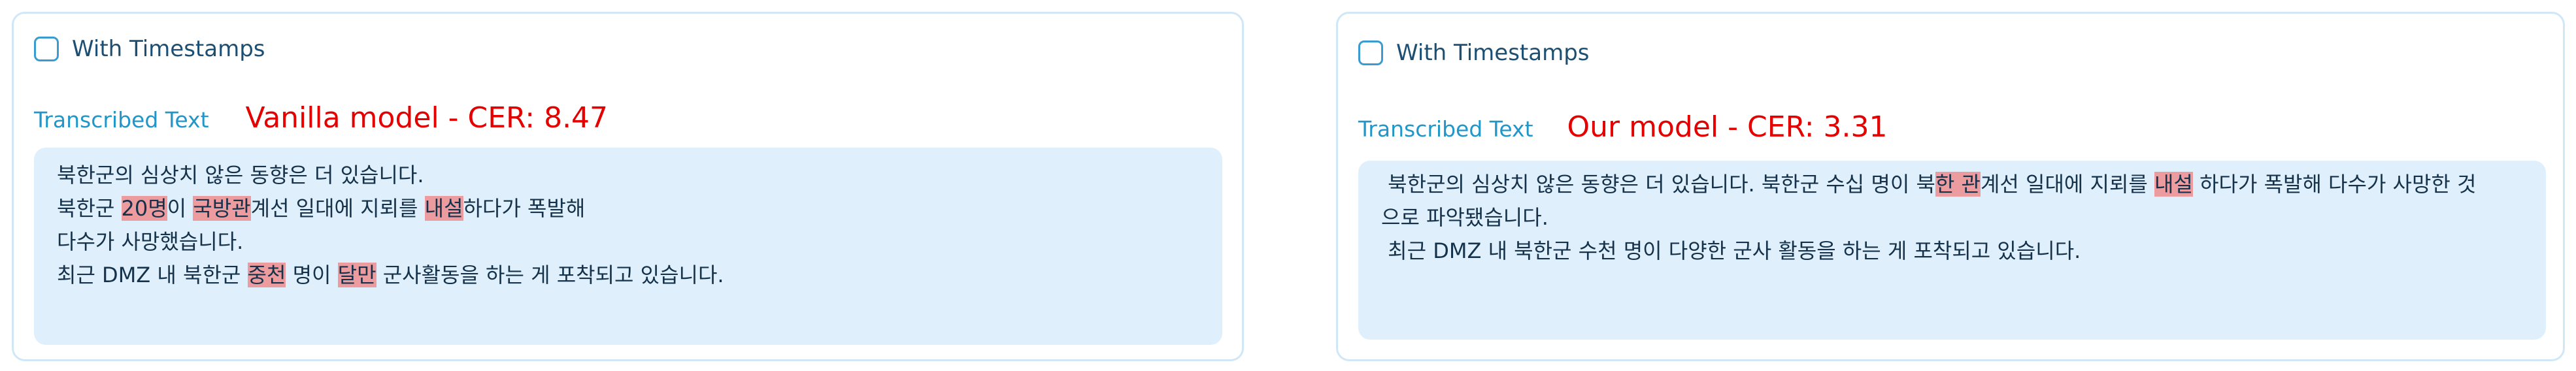 The image size is (2576, 371). Describe the element at coordinates (550, 275) in the screenshot. I see `transcript-segment: 군사활동을 하는 게 포착되고 있습니다.` at that location.